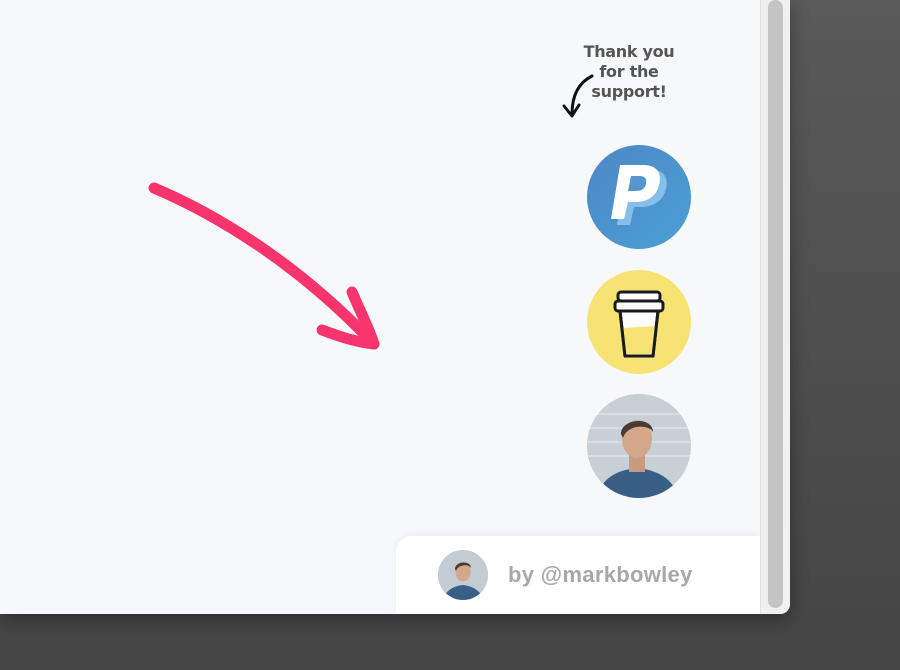  I want to click on paypal-icon, so click(639, 195).